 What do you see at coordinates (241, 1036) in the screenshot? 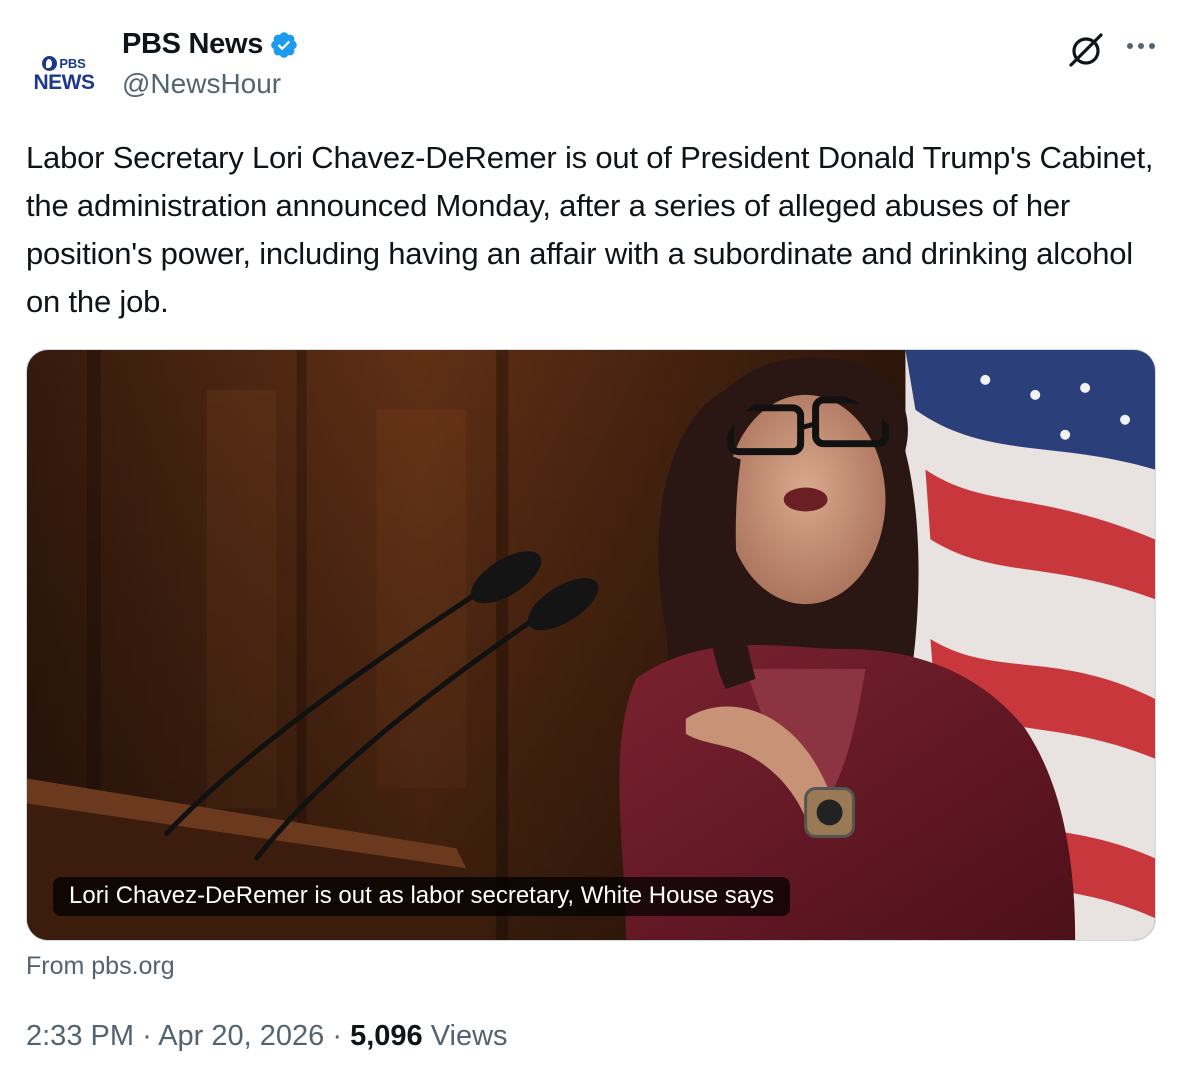
I see `tweet-date: Apr 20, 2026` at bounding box center [241, 1036].